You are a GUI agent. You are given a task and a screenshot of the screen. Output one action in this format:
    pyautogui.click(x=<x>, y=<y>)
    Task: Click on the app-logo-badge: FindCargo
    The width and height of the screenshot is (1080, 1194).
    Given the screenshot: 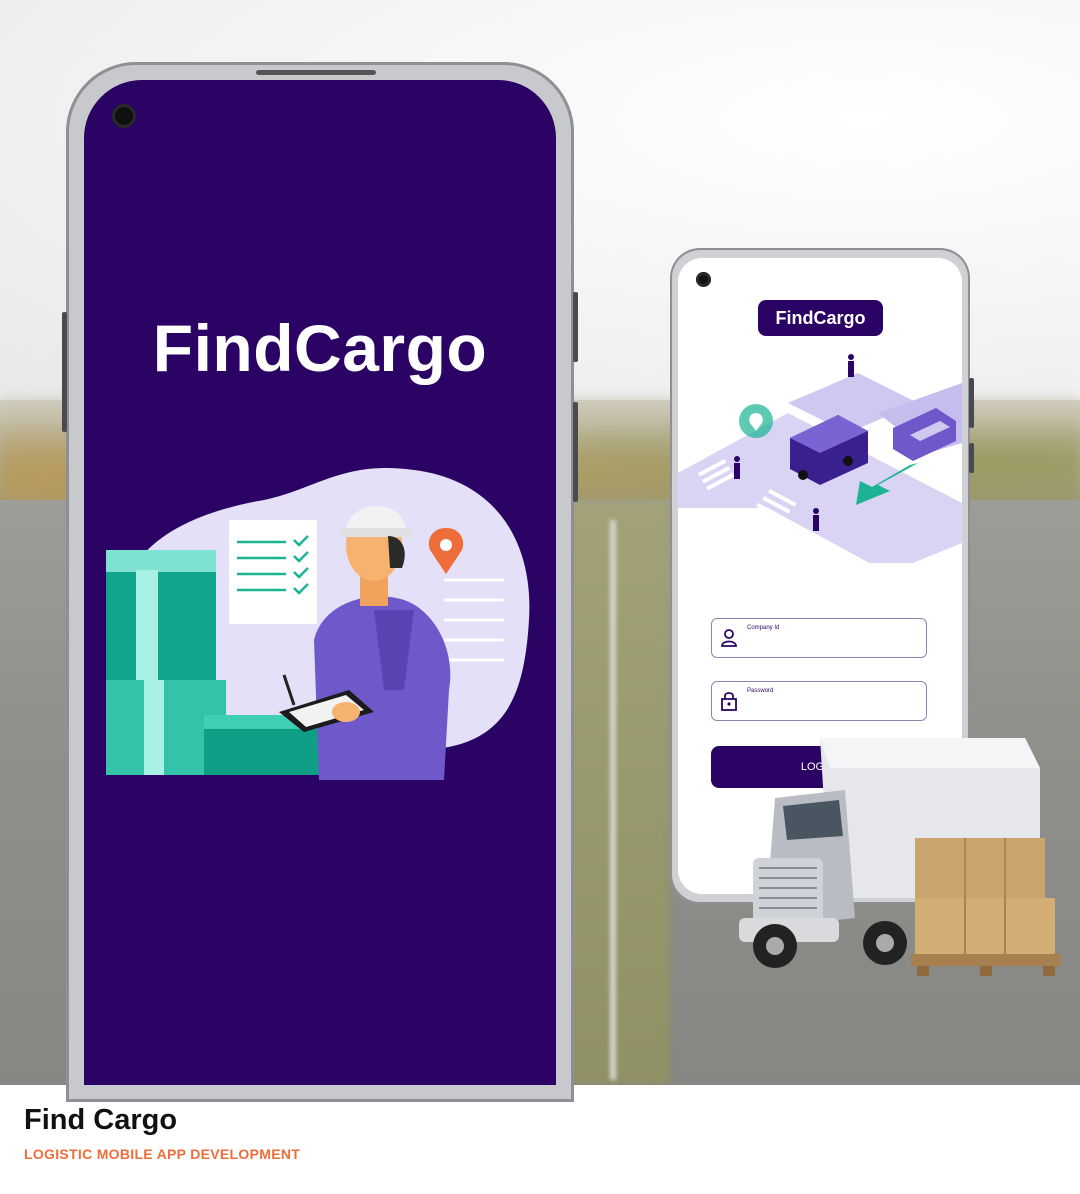 What is the action you would take?
    pyautogui.click(x=820, y=318)
    